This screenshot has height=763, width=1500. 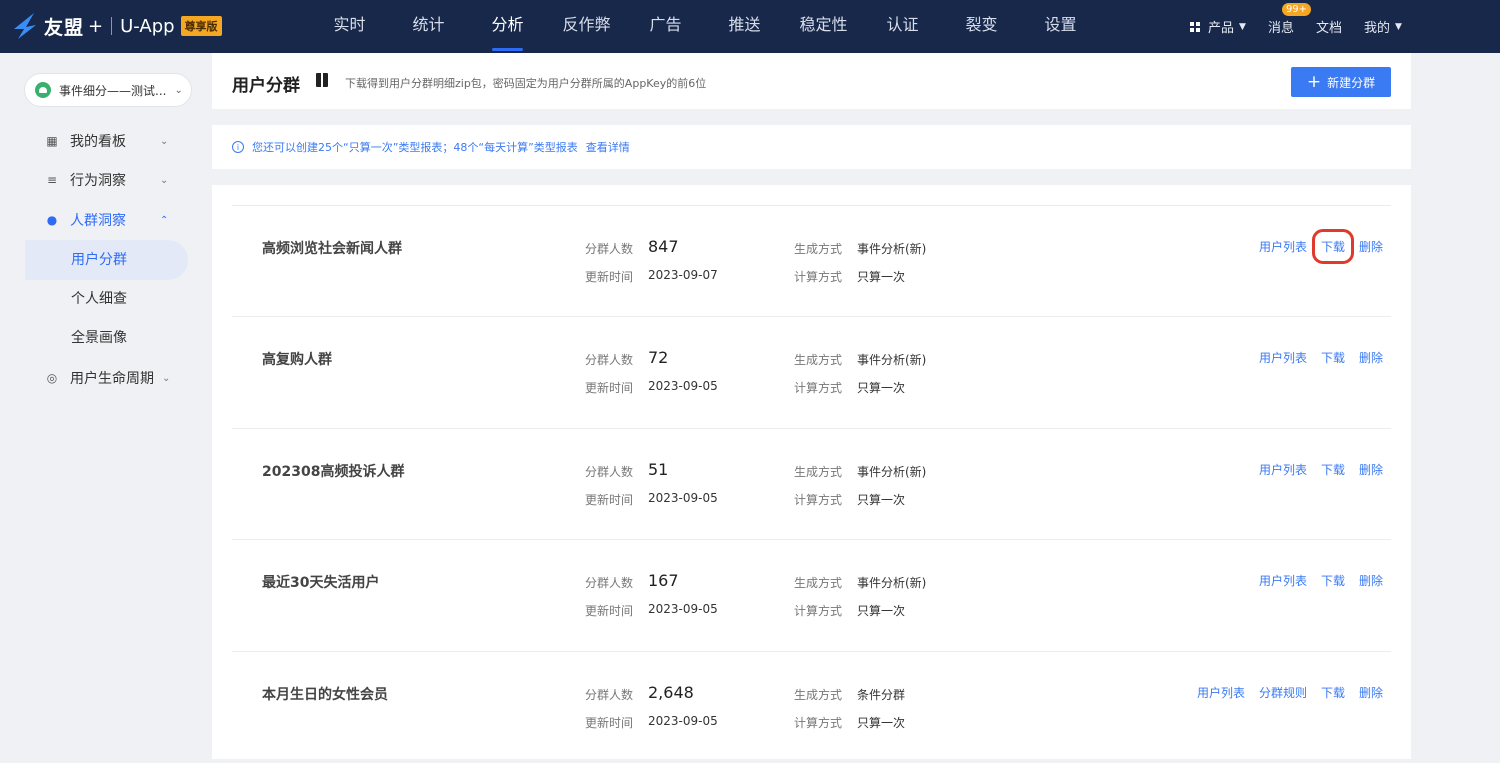 I want to click on account-label: 我的, so click(x=1376, y=28).